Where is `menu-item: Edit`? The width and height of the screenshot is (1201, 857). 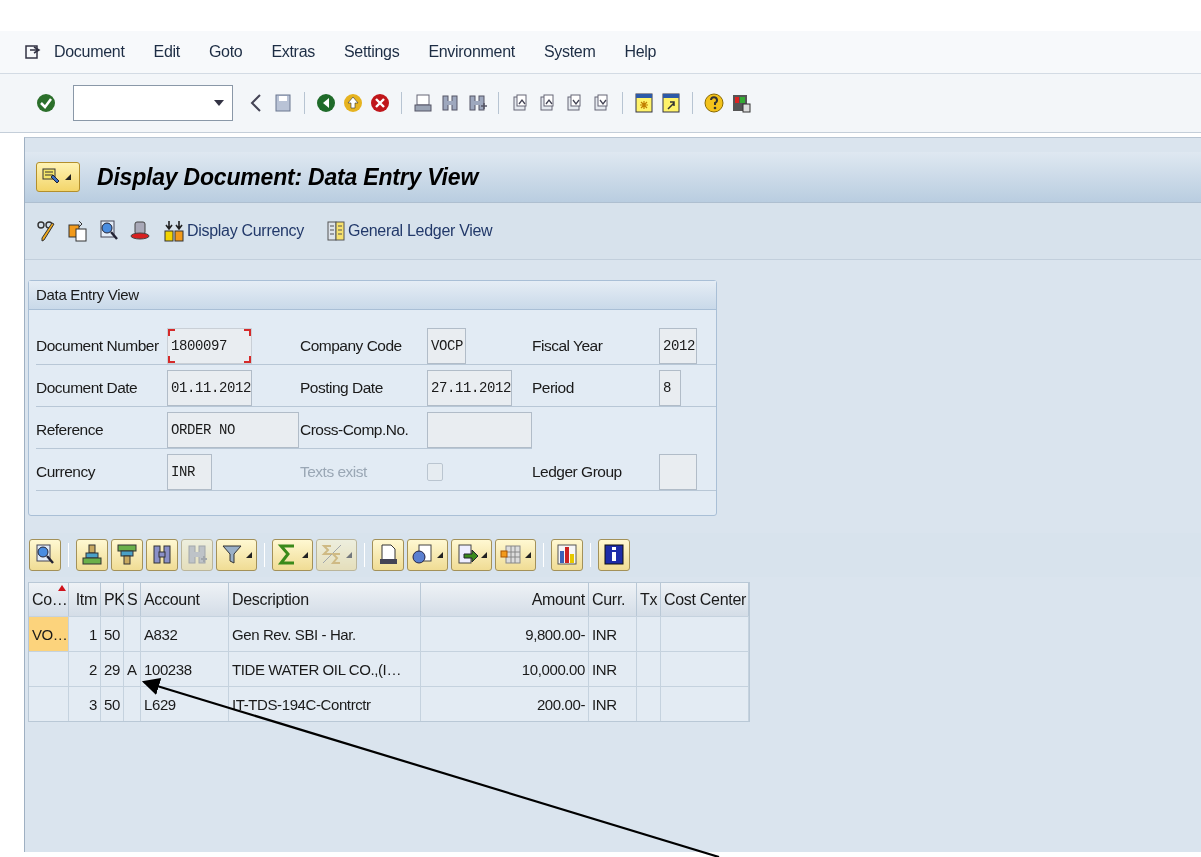
menu-item: Edit is located at coordinates (166, 52).